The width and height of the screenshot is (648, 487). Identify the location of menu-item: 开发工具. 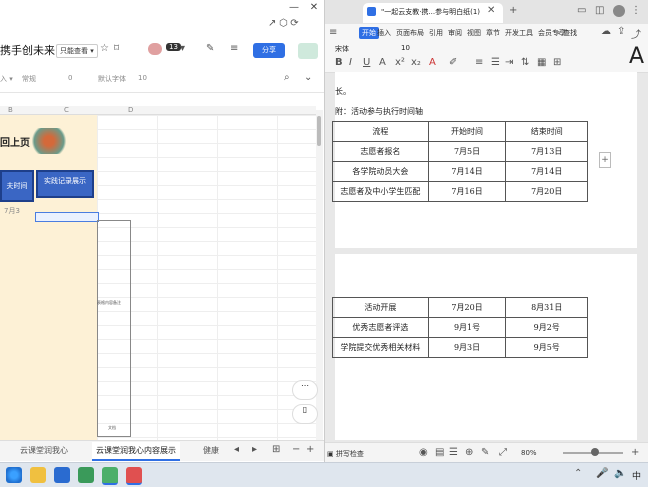
(519, 33).